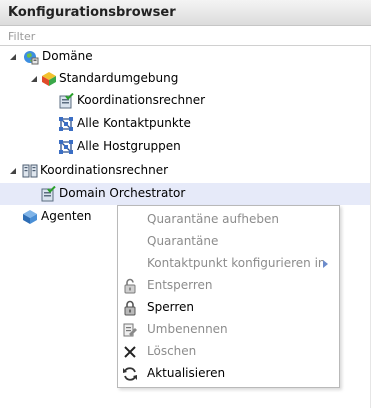  What do you see at coordinates (187, 329) in the screenshot?
I see `menu-item-label: Umbenennen` at bounding box center [187, 329].